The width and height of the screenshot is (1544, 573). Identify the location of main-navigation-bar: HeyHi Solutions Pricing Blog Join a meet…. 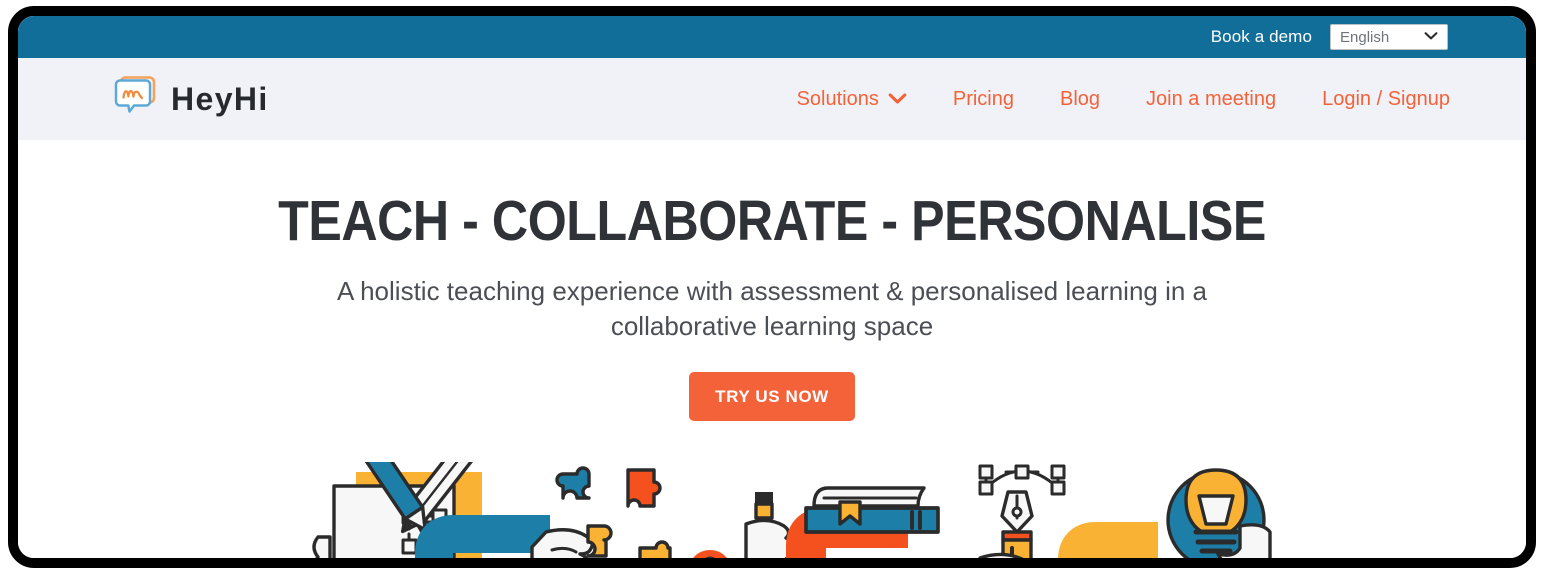
(772, 99).